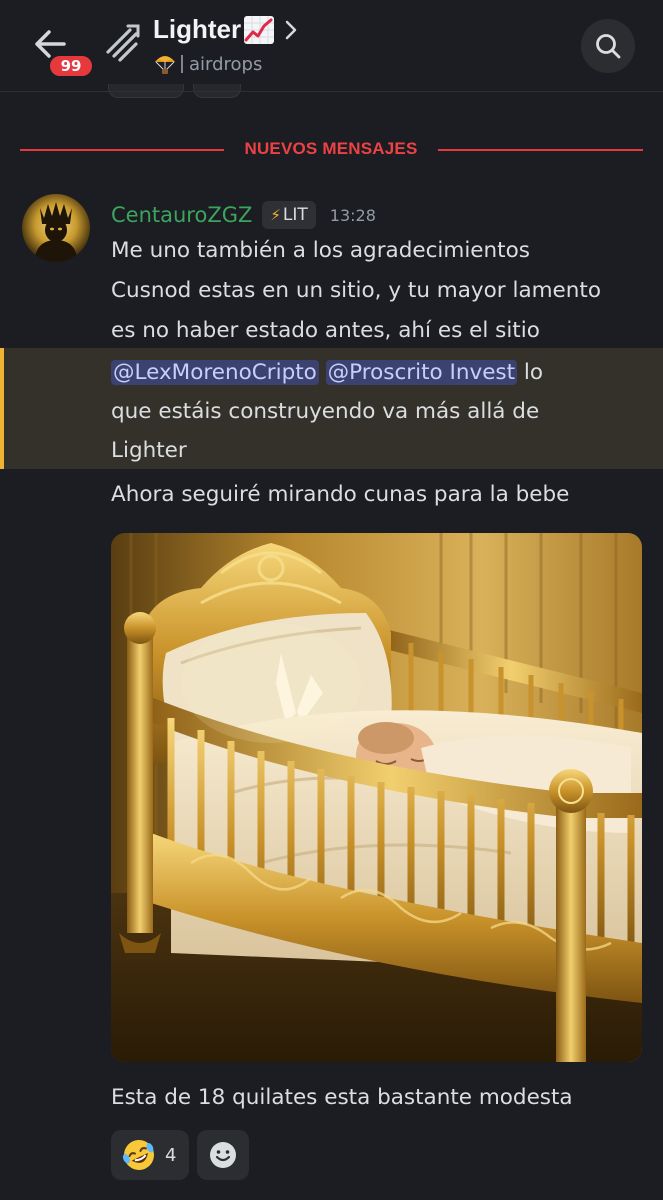  What do you see at coordinates (352, 215) in the screenshot?
I see `message-timestamp: 13:28` at bounding box center [352, 215].